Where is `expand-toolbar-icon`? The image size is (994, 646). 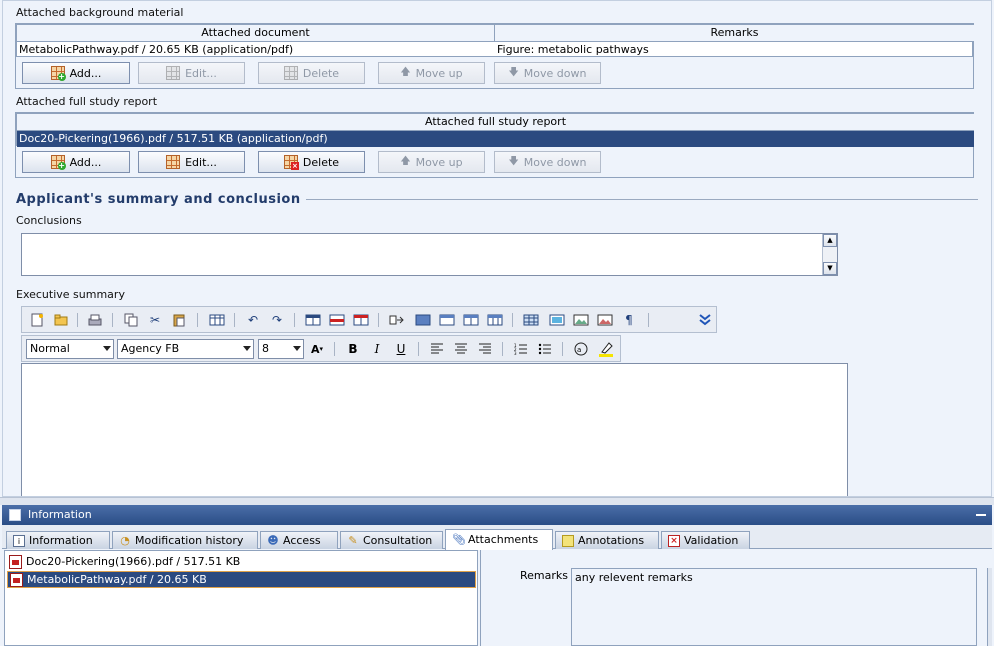
expand-toolbar-icon is located at coordinates (705, 320).